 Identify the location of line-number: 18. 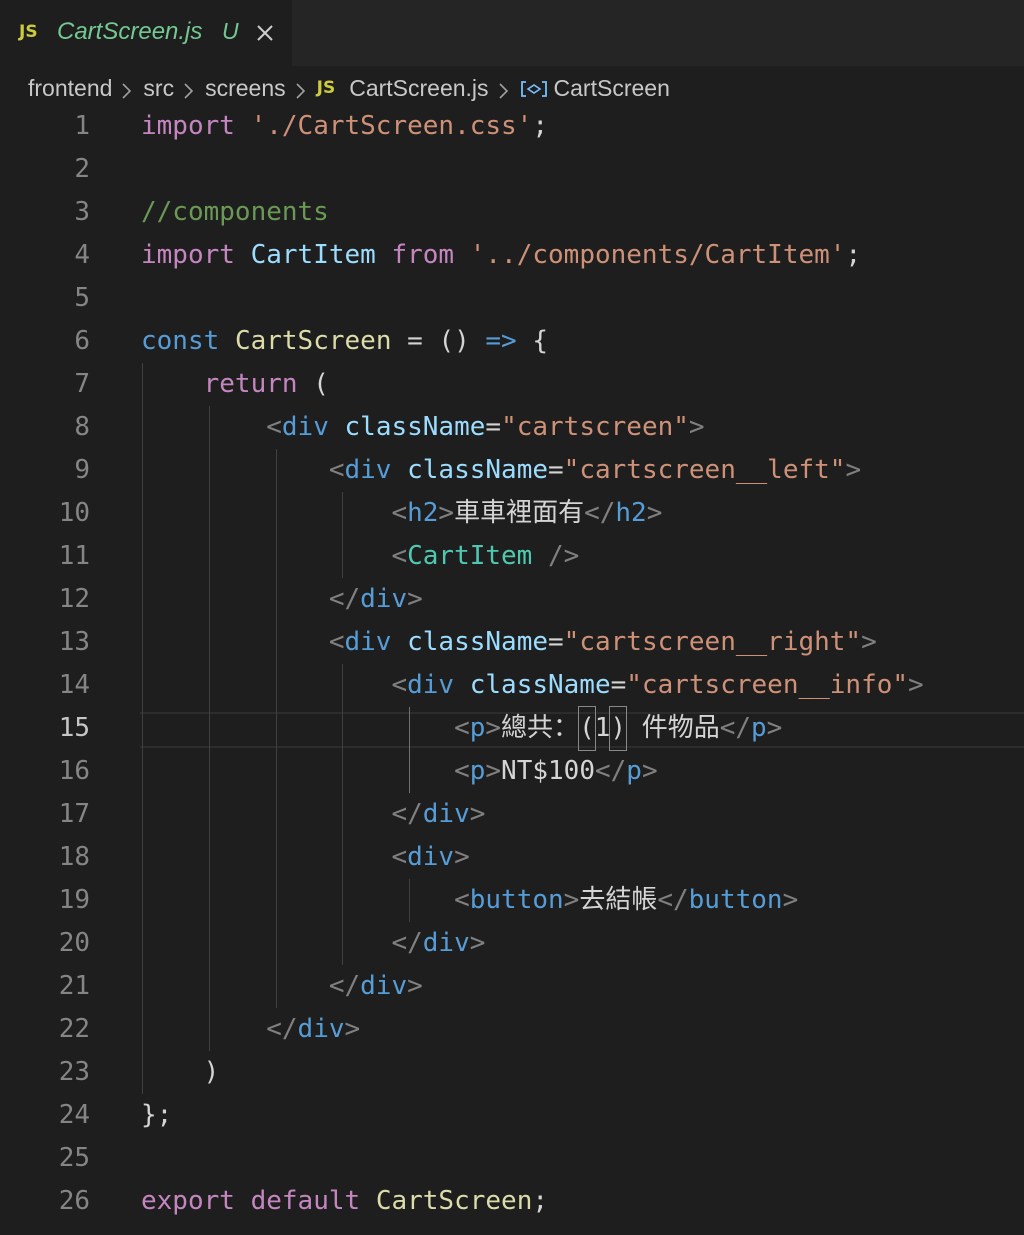
(74, 857).